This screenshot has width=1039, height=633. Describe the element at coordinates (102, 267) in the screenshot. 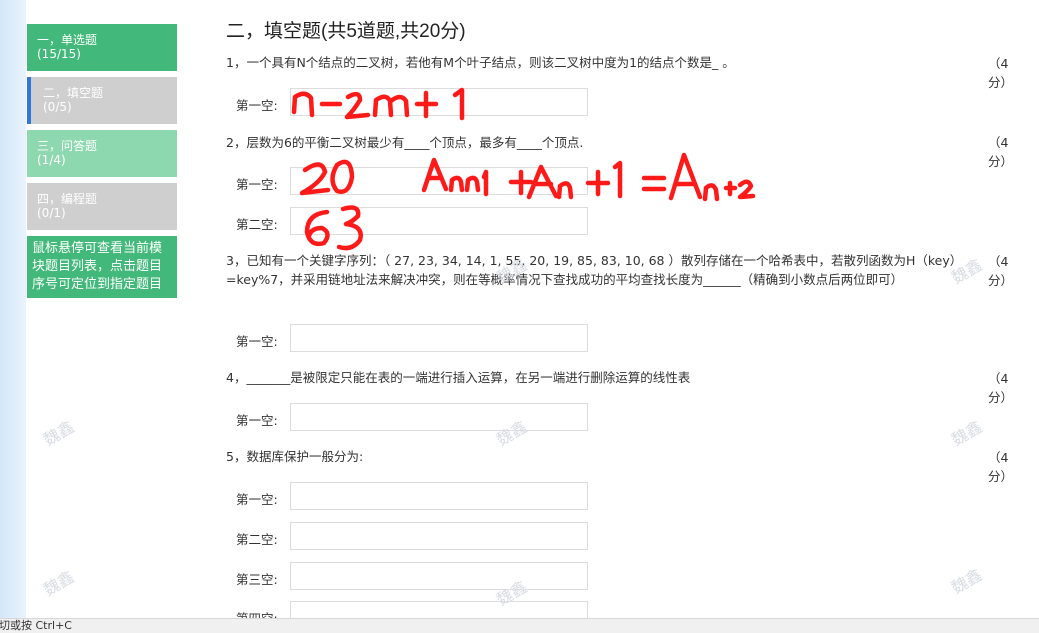

I see `nav-help-tip: 鼠标悬停可查看当前模块题目列表，点击题目序号可定位到指定题目` at that location.